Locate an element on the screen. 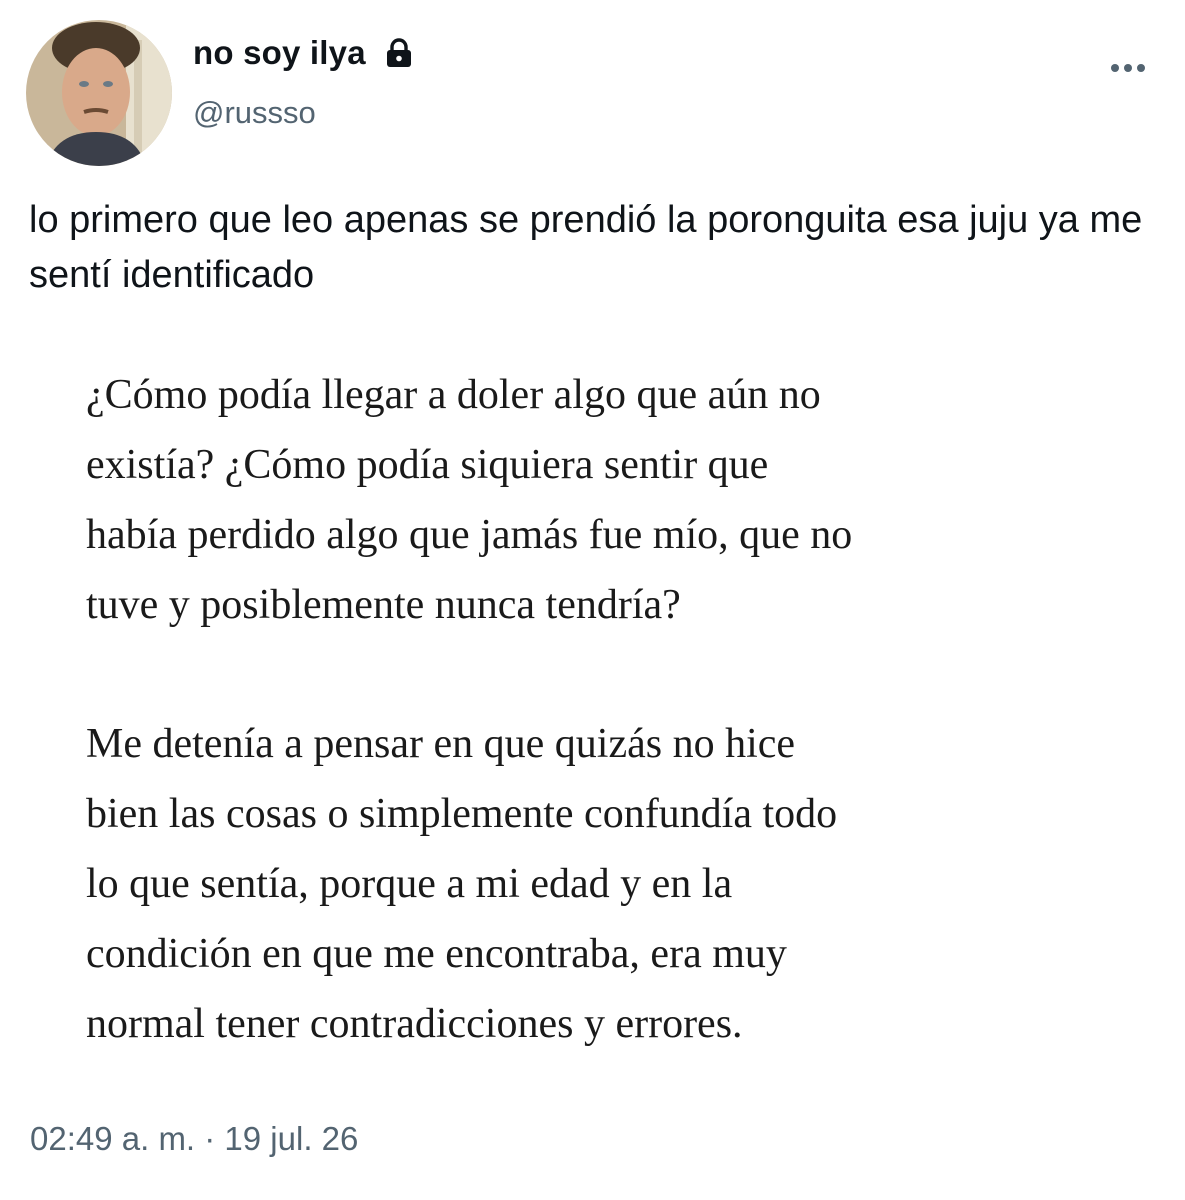 The image size is (1185, 1200). avatar-photo is located at coordinates (99, 93).